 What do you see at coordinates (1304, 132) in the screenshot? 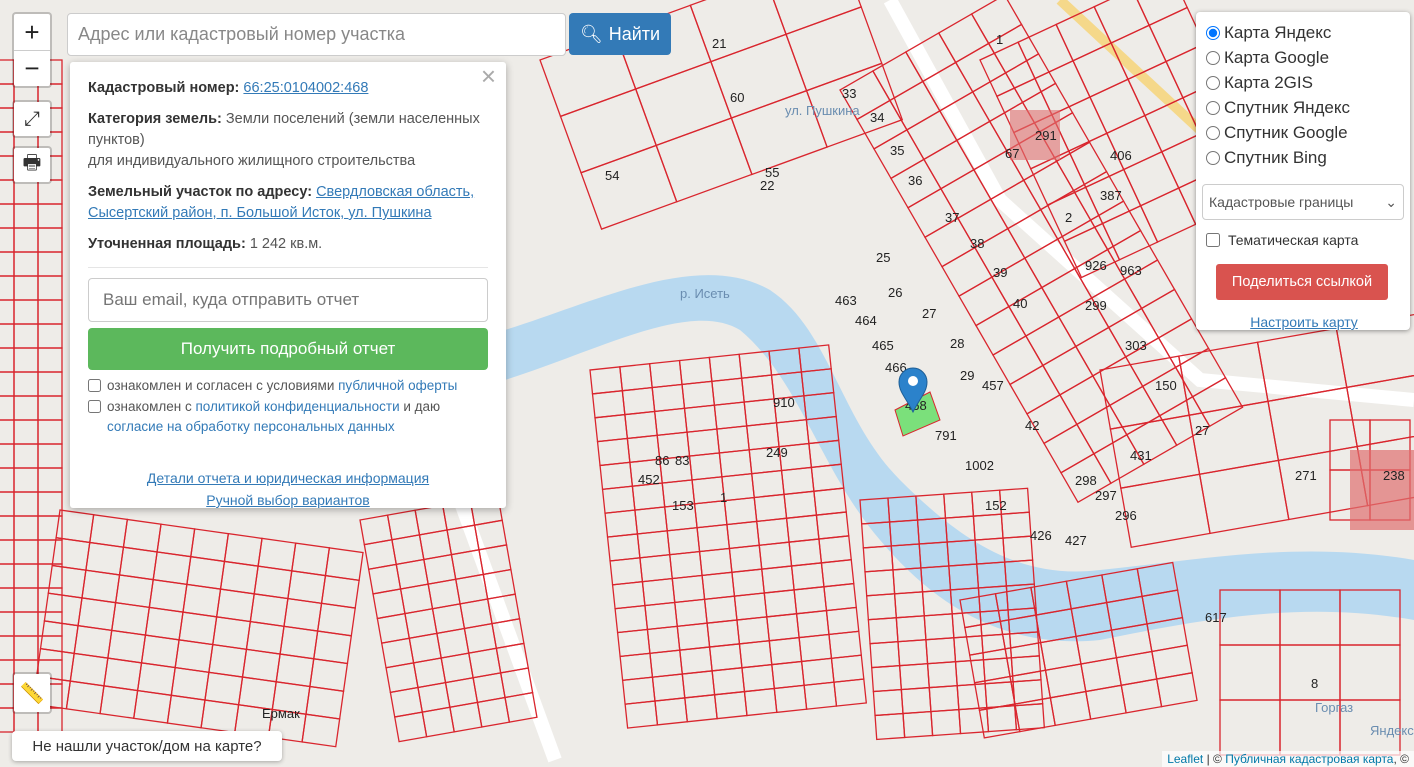
I see `map-option: Спутник Google` at bounding box center [1304, 132].